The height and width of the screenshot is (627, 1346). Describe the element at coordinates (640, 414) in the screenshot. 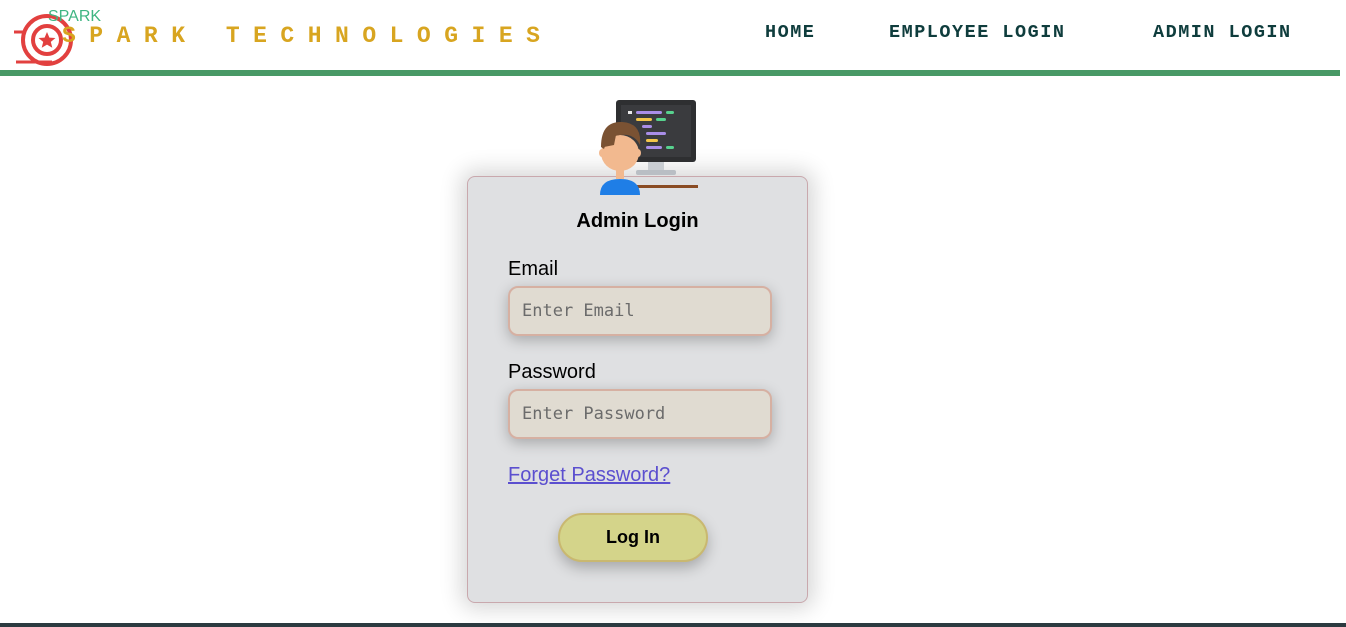

I see `password-input` at that location.